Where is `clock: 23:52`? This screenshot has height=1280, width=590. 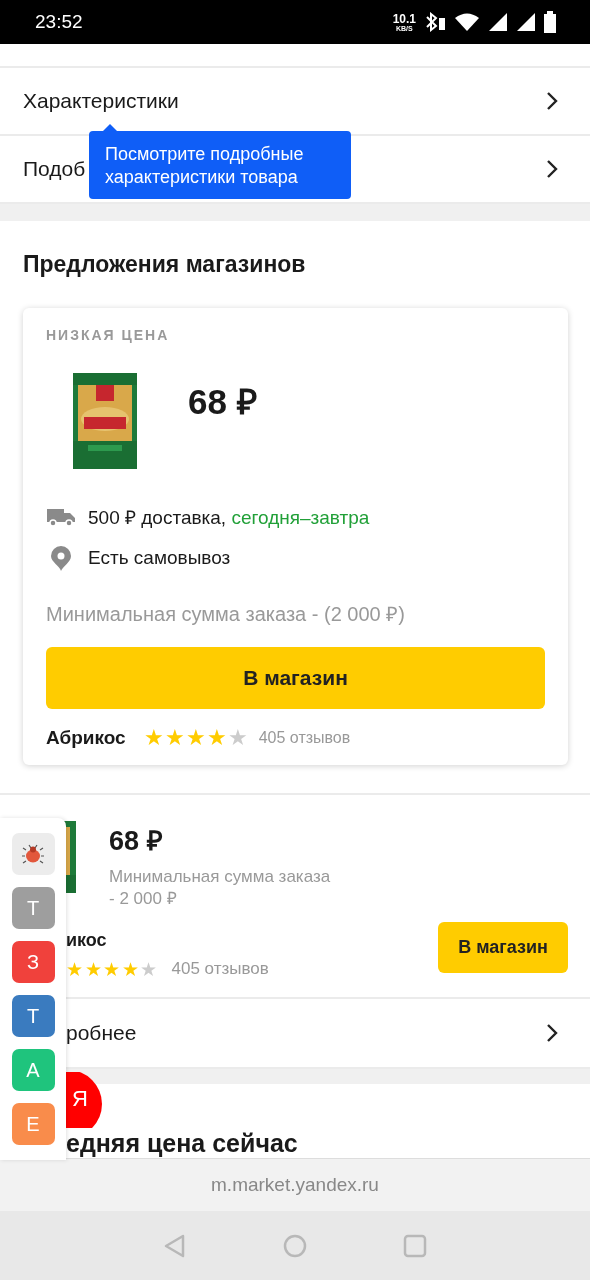
clock: 23:52 is located at coordinates (59, 22).